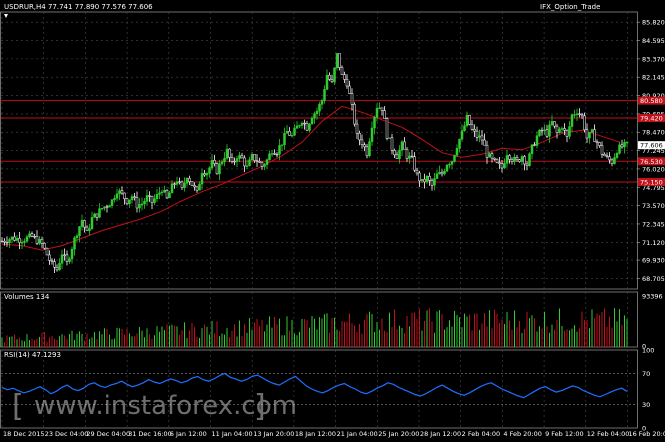 This screenshot has width=665, height=442. I want to click on y-tick-label: 71.120, so click(653, 243).